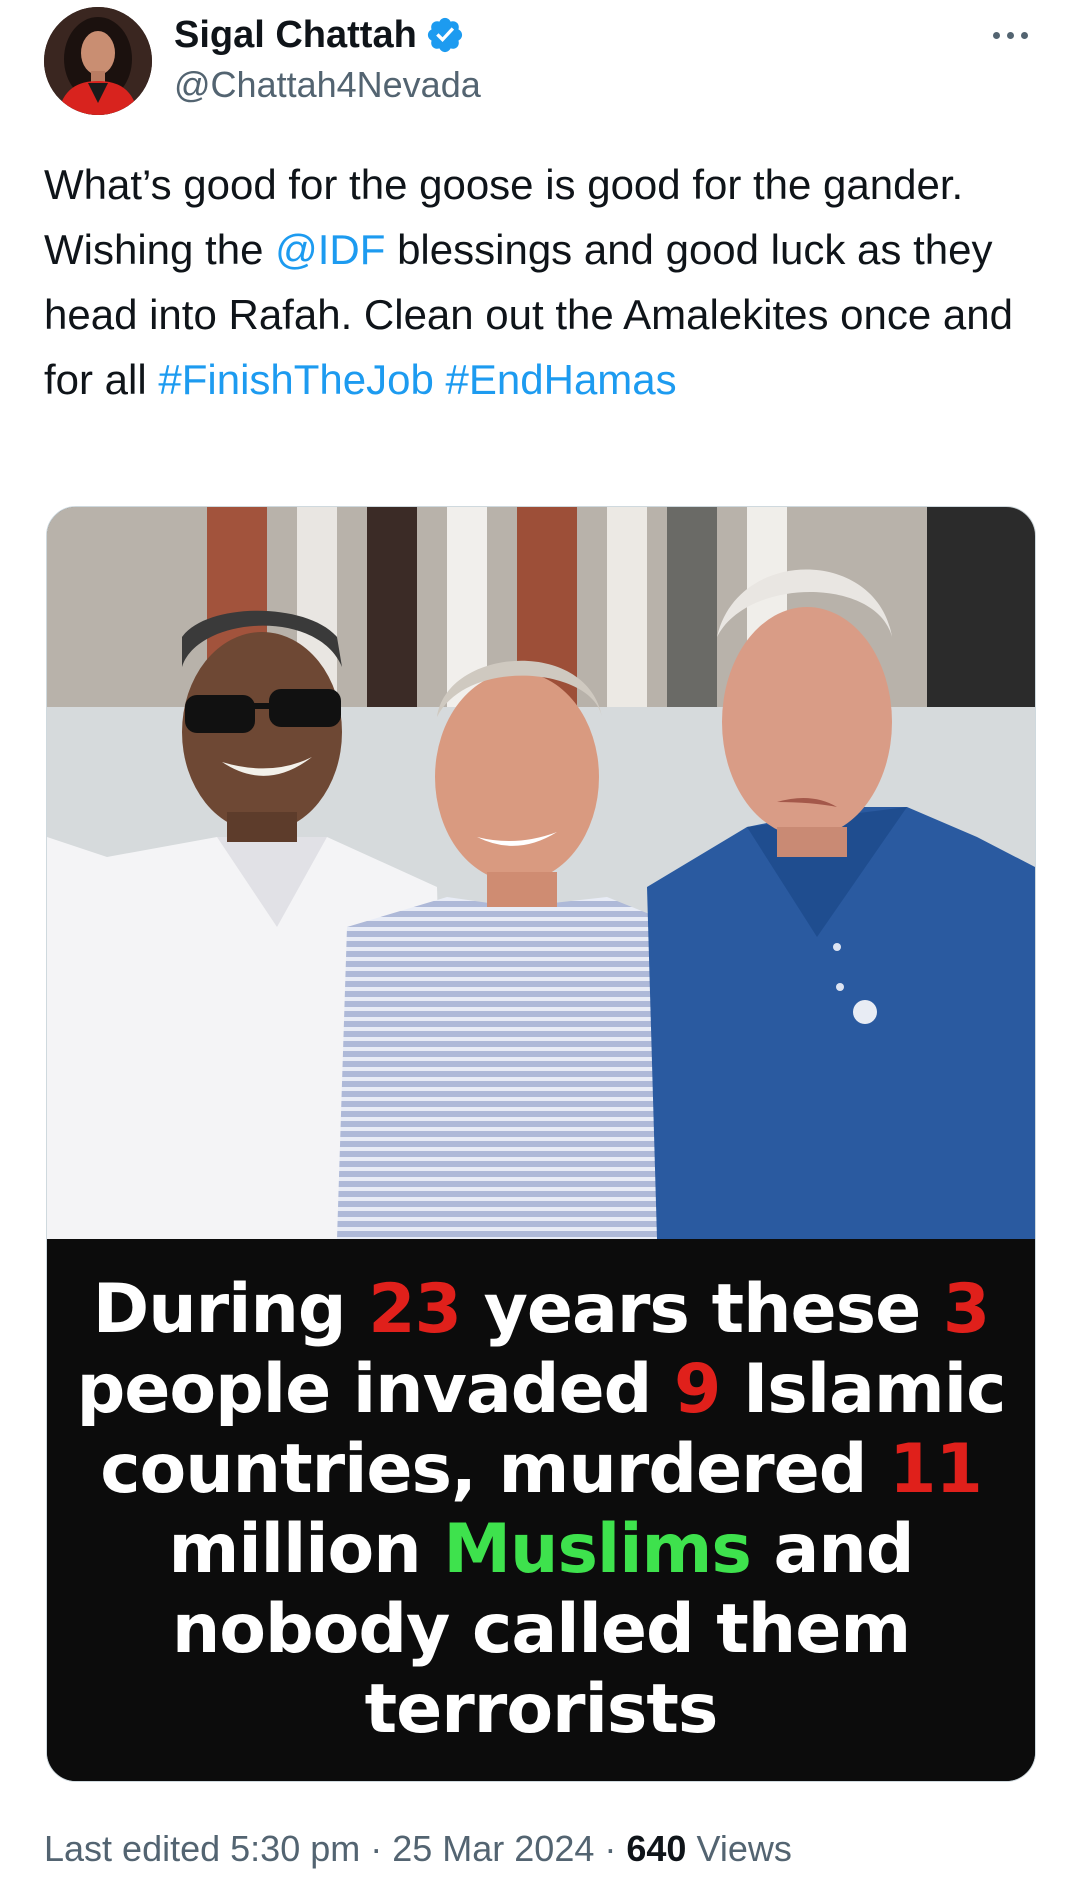  I want to click on views-count: 640, so click(656, 1848).